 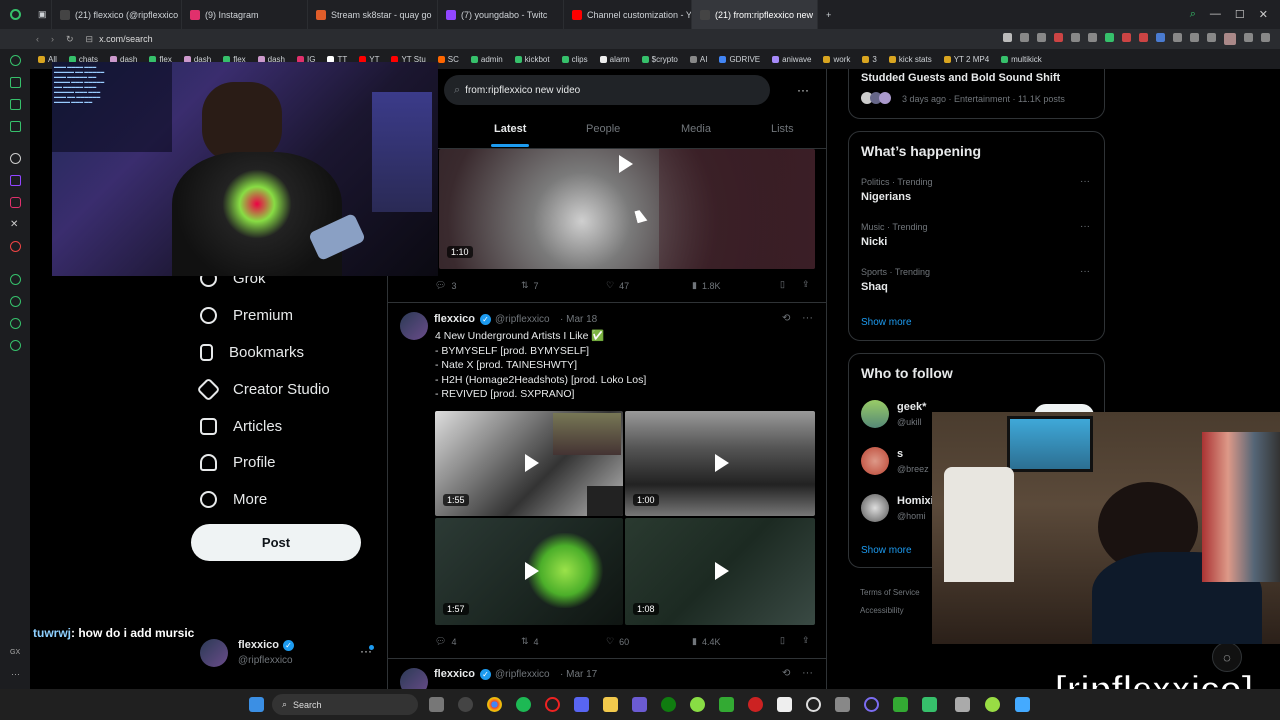 What do you see at coordinates (445, 285) in the screenshot?
I see `reply-button: 💬︎ 3` at bounding box center [445, 285].